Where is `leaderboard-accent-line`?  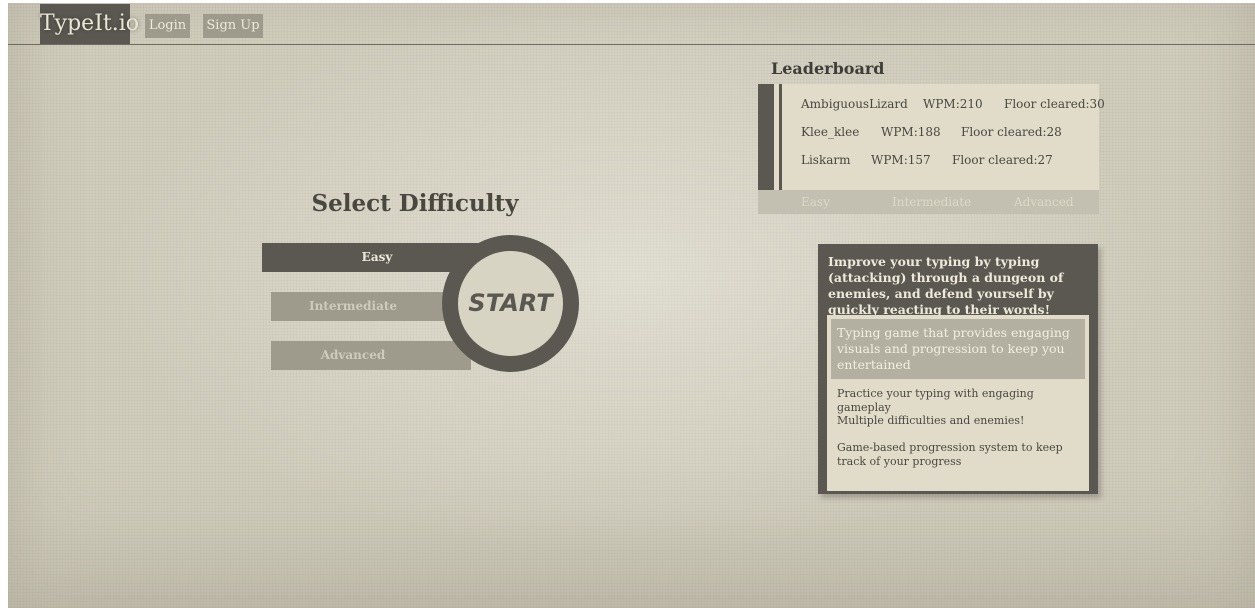 leaderboard-accent-line is located at coordinates (780, 137).